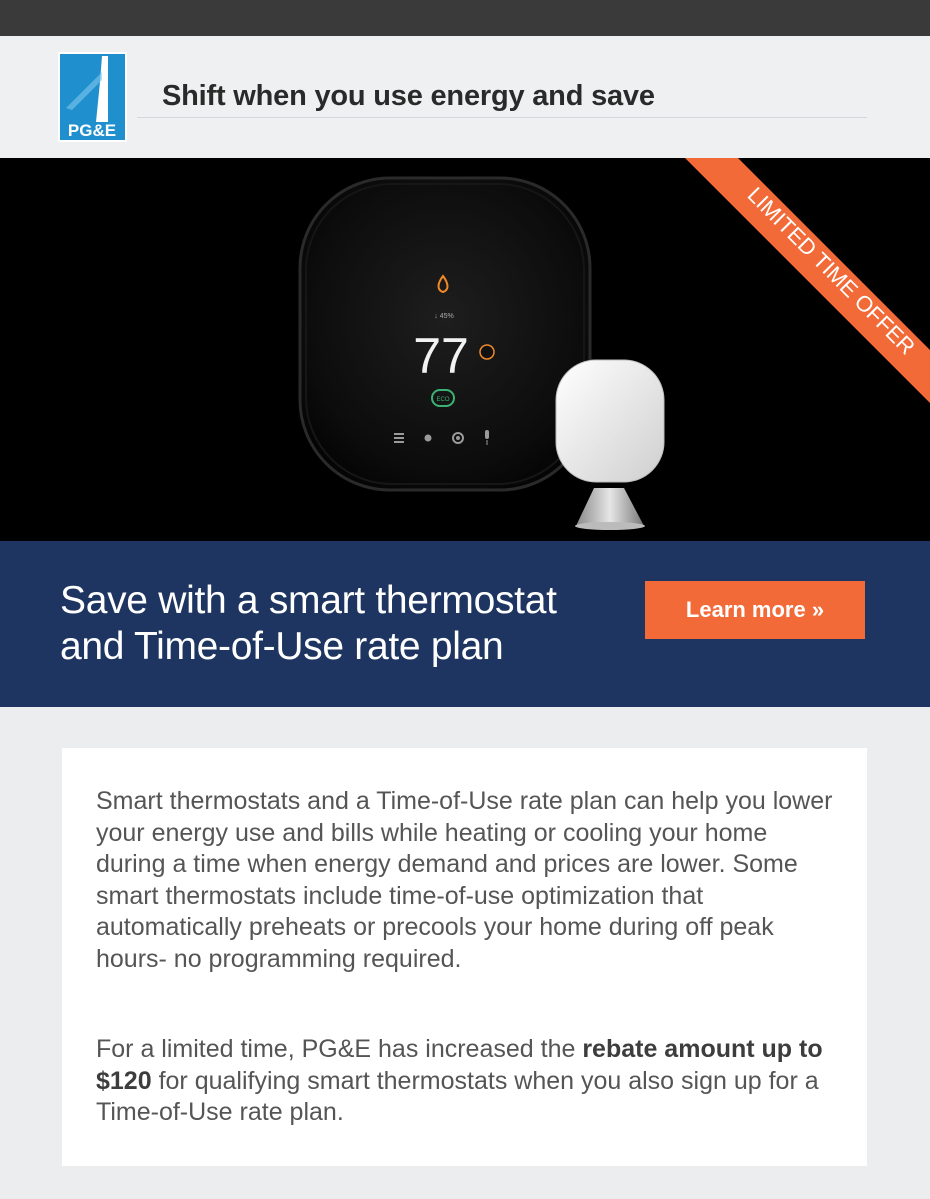  What do you see at coordinates (308, 600) in the screenshot?
I see `promo-title-line-1: Save with a smart thermostat` at bounding box center [308, 600].